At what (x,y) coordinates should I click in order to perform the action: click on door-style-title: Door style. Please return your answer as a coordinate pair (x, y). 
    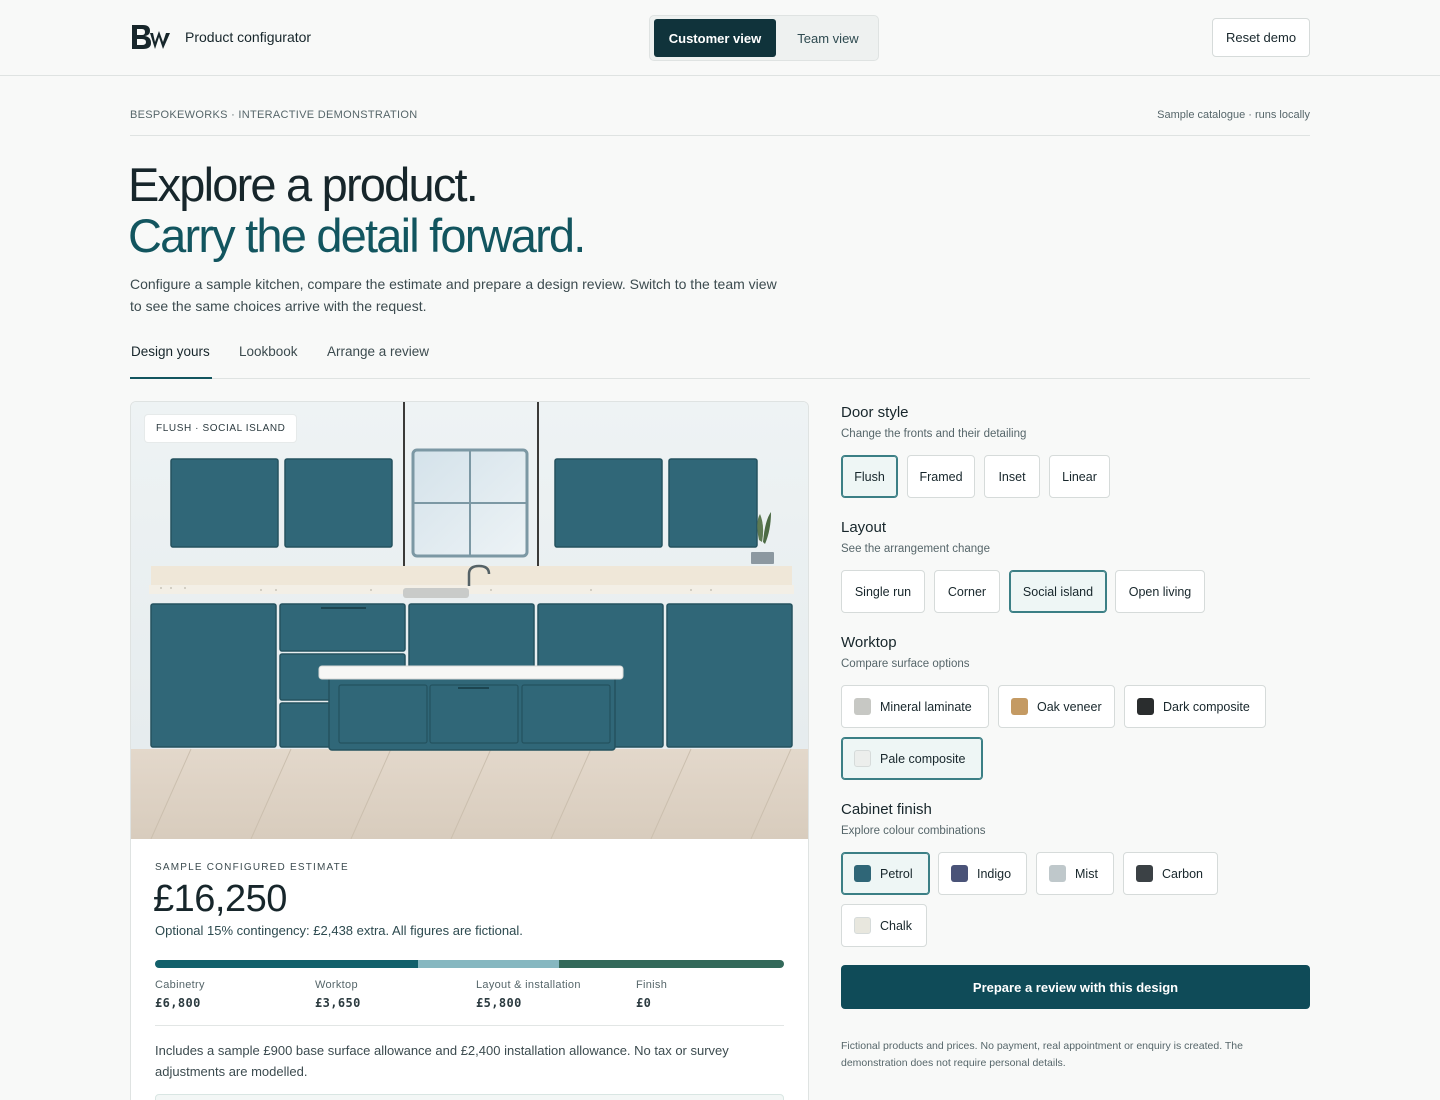
    Looking at the image, I should click on (875, 412).